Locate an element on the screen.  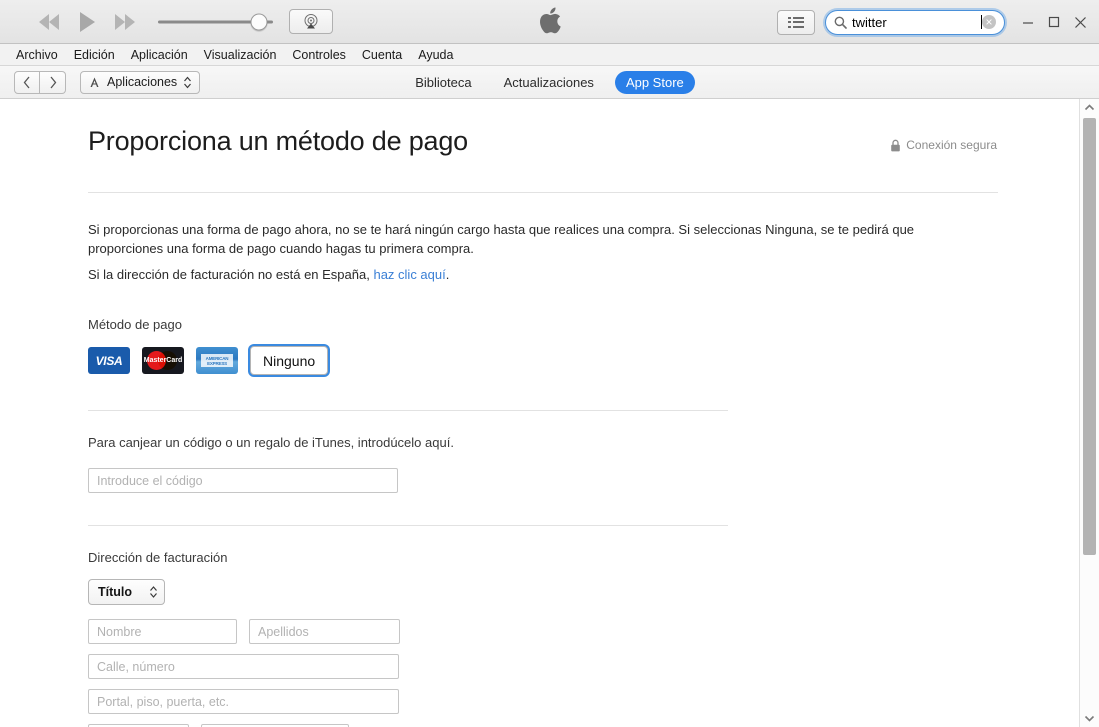
scroll-up-button is located at coordinates (1089, 107).